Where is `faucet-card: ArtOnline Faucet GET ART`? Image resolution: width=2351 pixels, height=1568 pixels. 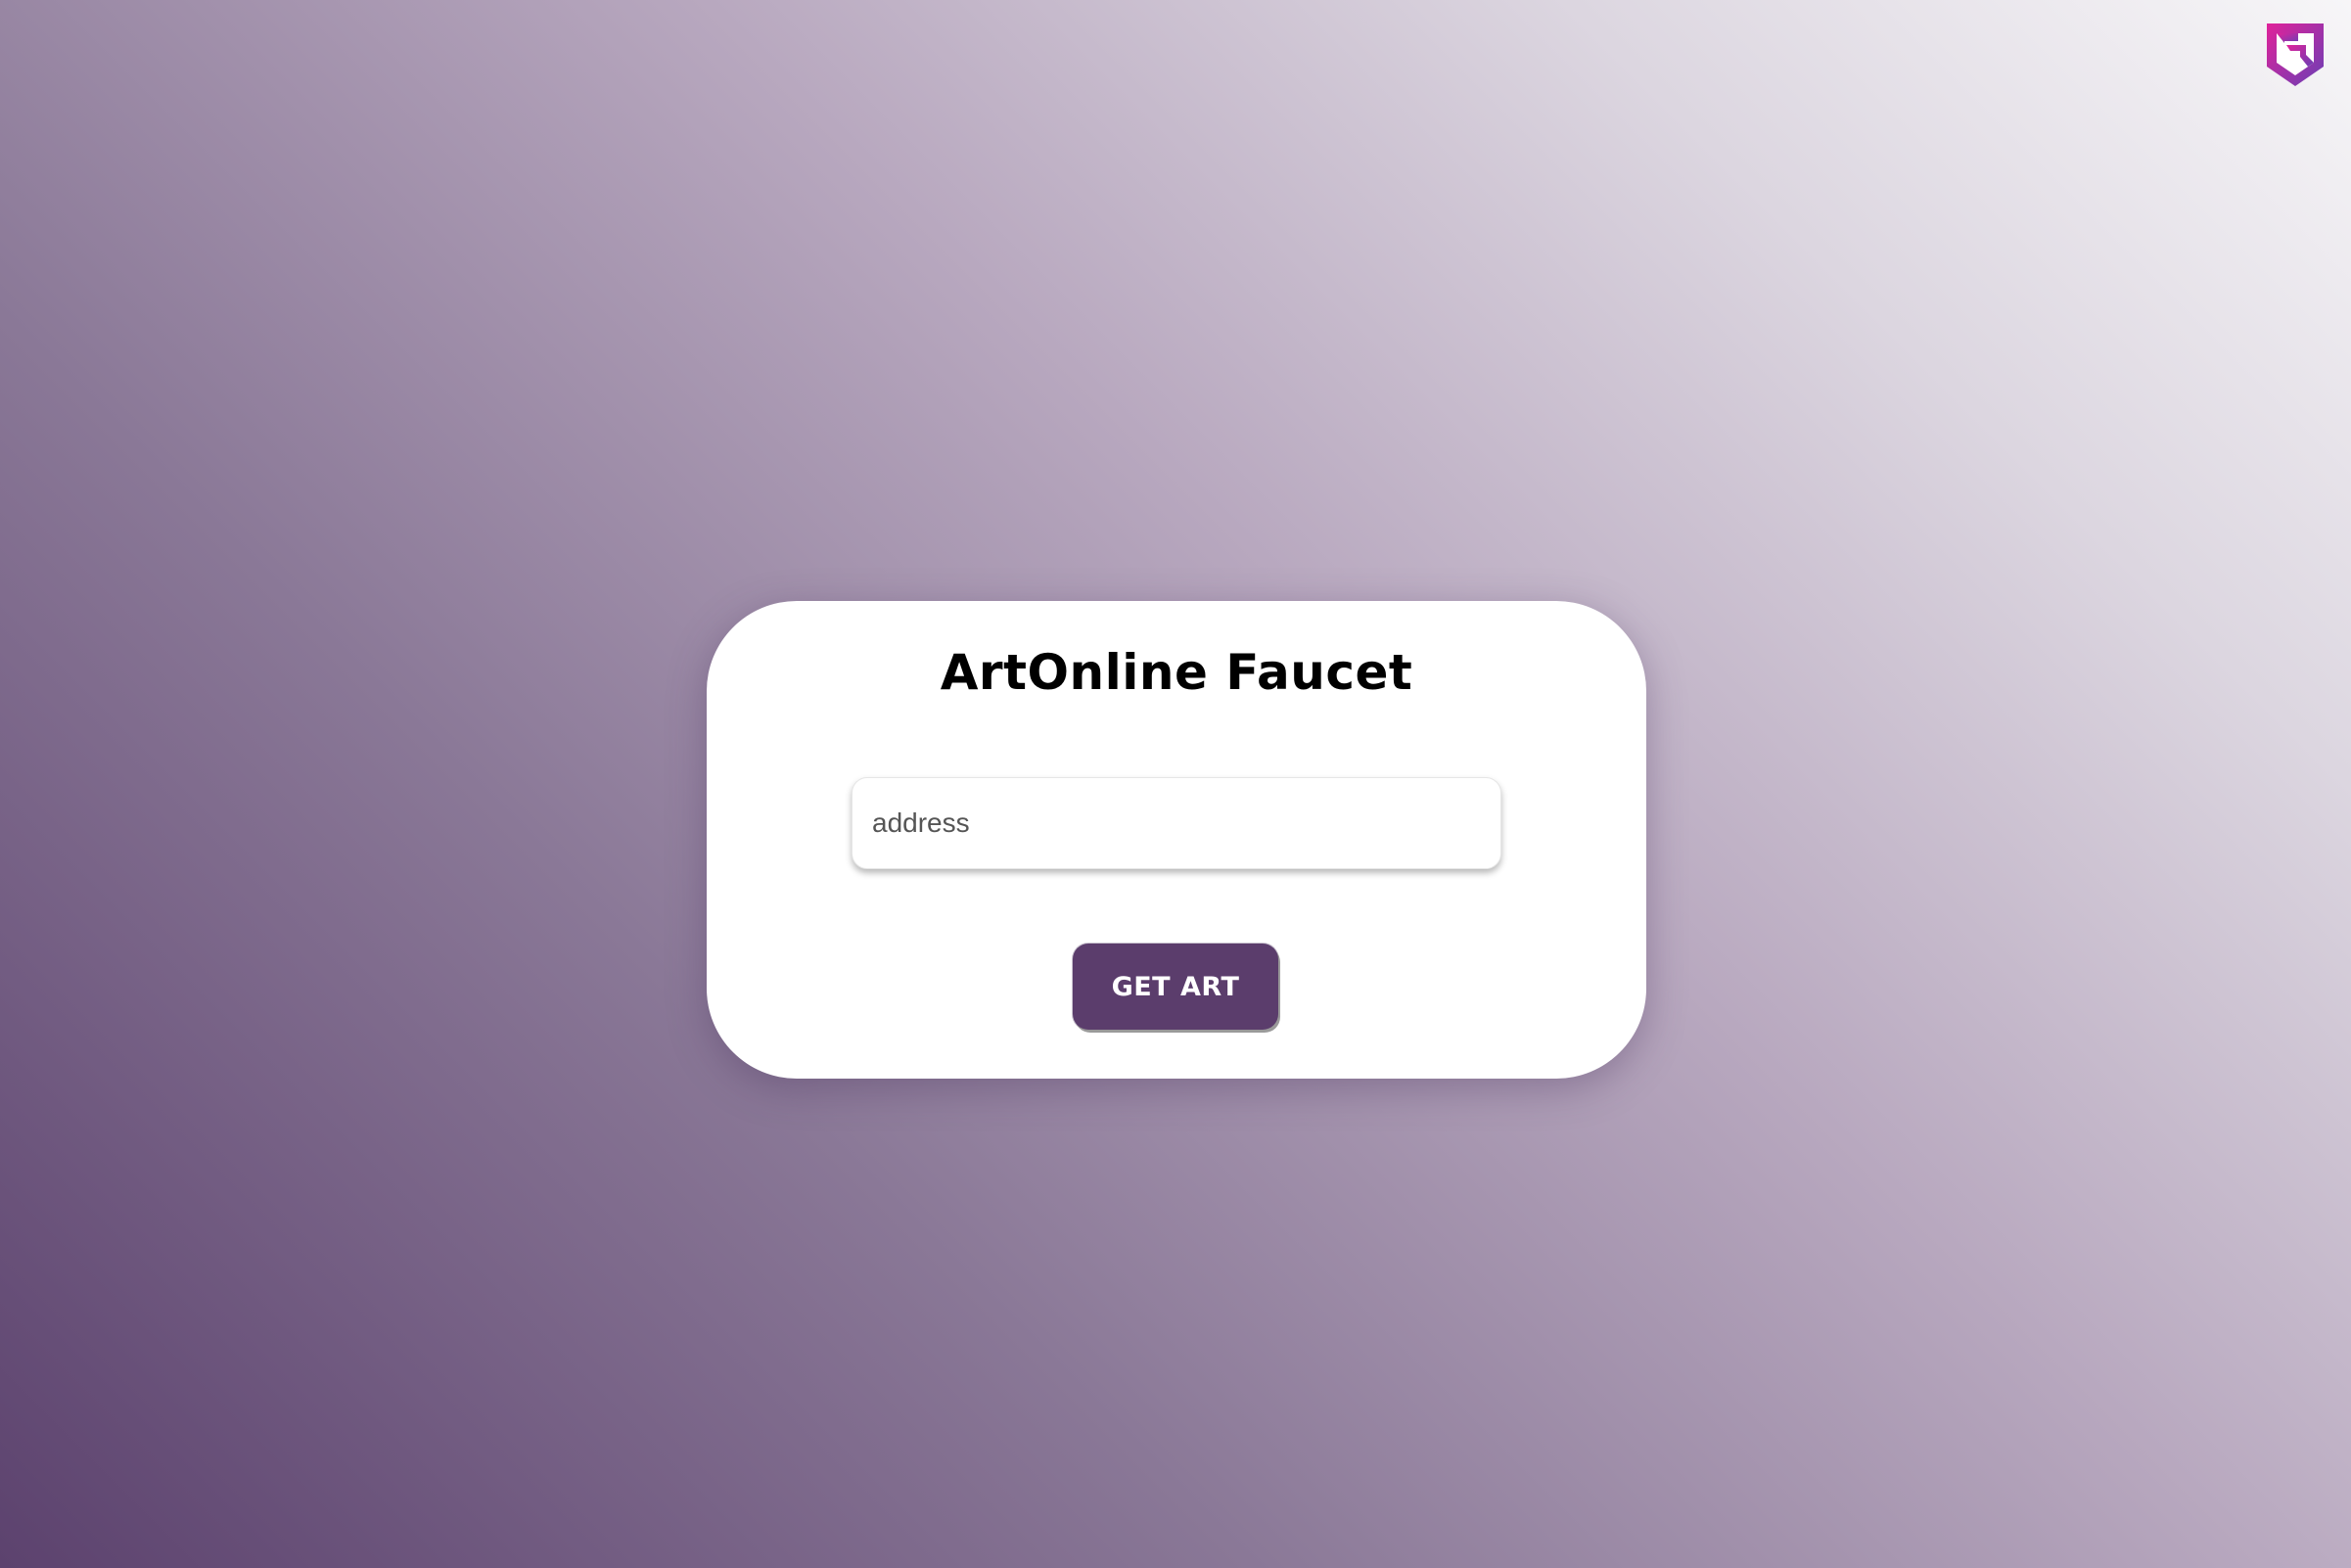
faucet-card: ArtOnline Faucet GET ART is located at coordinates (1176, 840).